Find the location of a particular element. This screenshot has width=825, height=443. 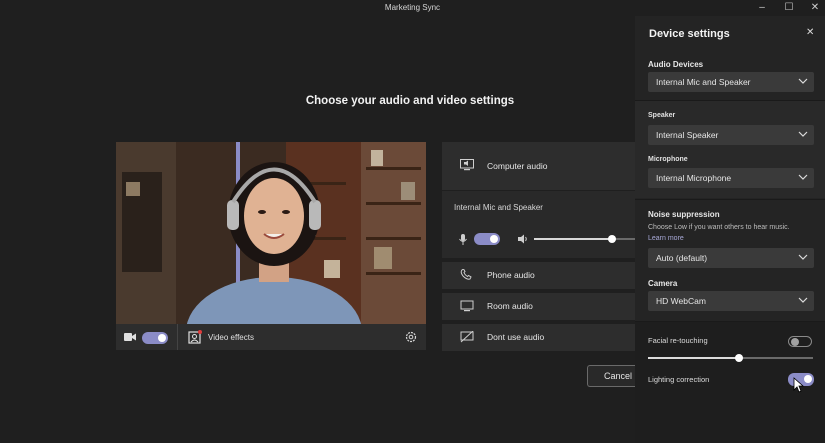

video-effects-label: Video effects is located at coordinates (231, 337).